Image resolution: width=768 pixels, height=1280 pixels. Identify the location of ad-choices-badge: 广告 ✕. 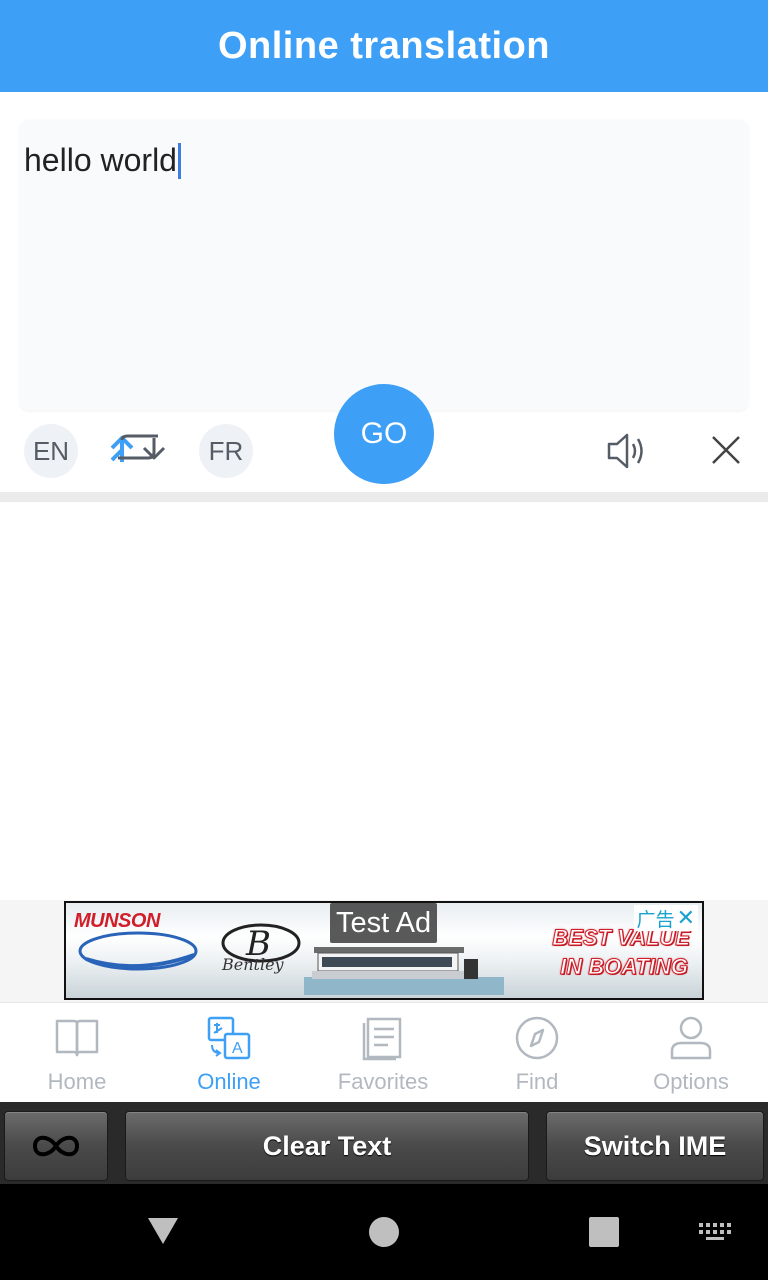
(665, 918).